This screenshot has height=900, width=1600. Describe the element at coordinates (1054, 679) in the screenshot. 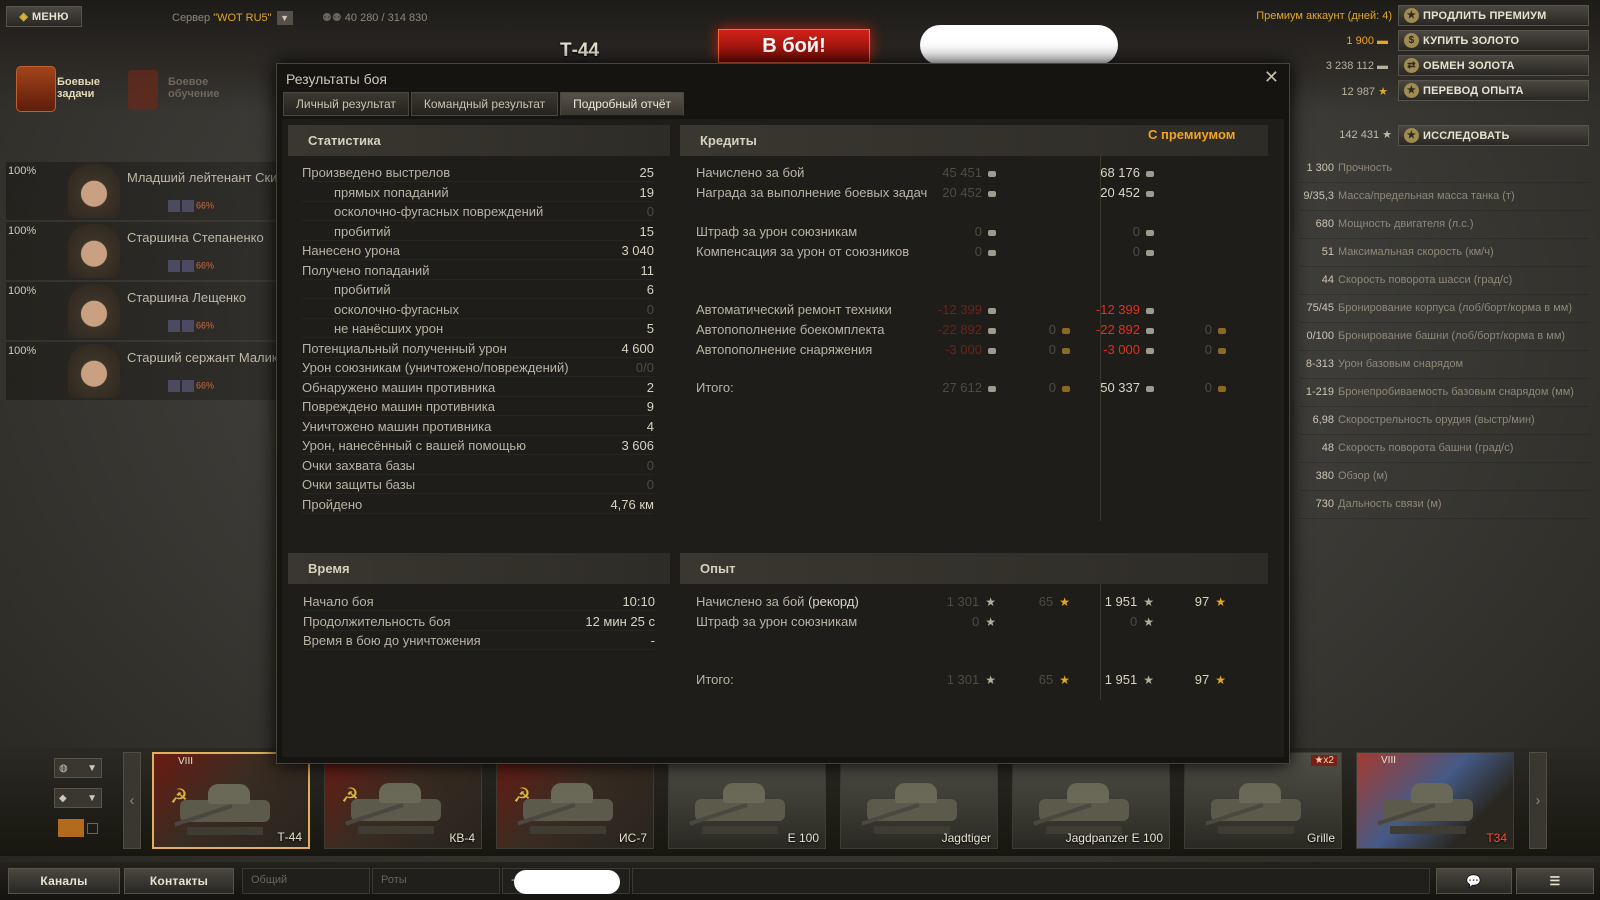

I see `xp-base-free: 65 ★` at that location.